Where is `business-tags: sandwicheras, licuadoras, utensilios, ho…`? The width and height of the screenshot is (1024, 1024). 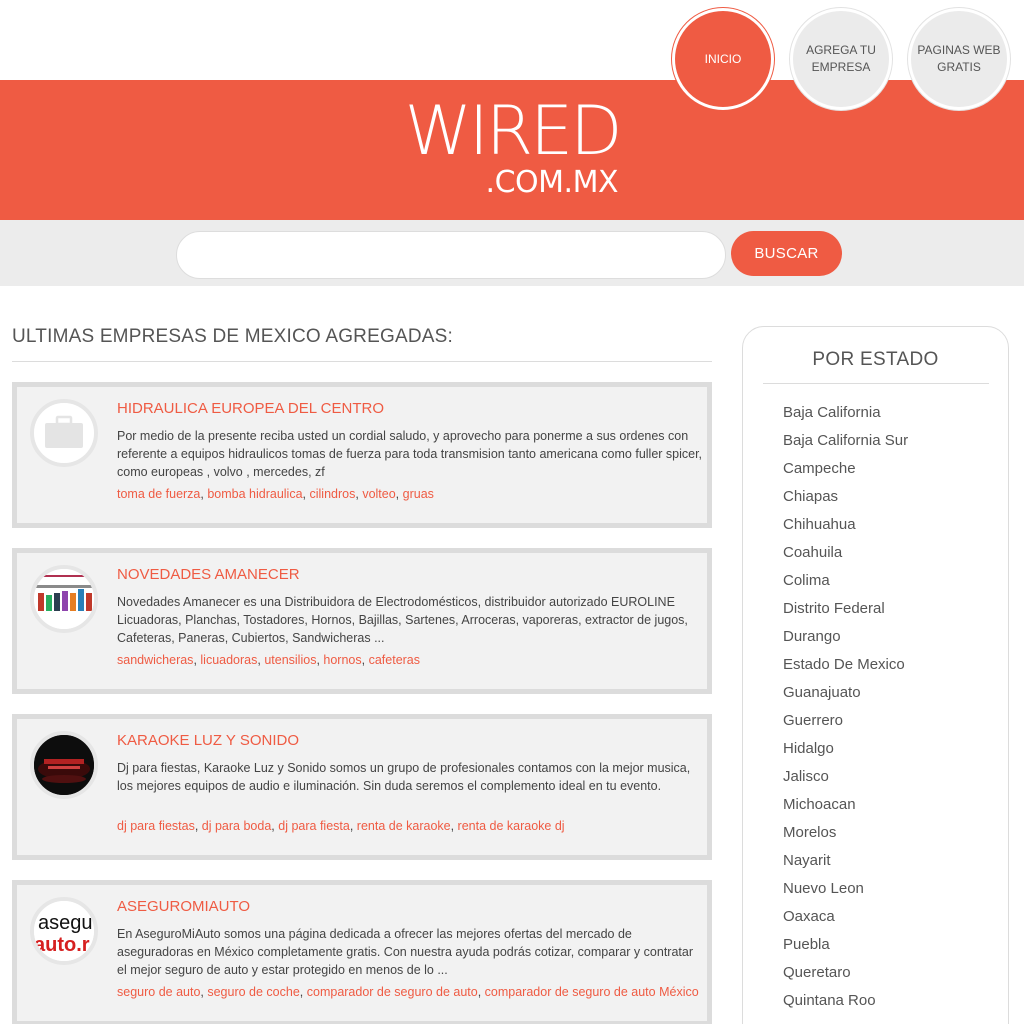 business-tags: sandwicheras, licuadoras, utensilios, ho… is located at coordinates (269, 660).